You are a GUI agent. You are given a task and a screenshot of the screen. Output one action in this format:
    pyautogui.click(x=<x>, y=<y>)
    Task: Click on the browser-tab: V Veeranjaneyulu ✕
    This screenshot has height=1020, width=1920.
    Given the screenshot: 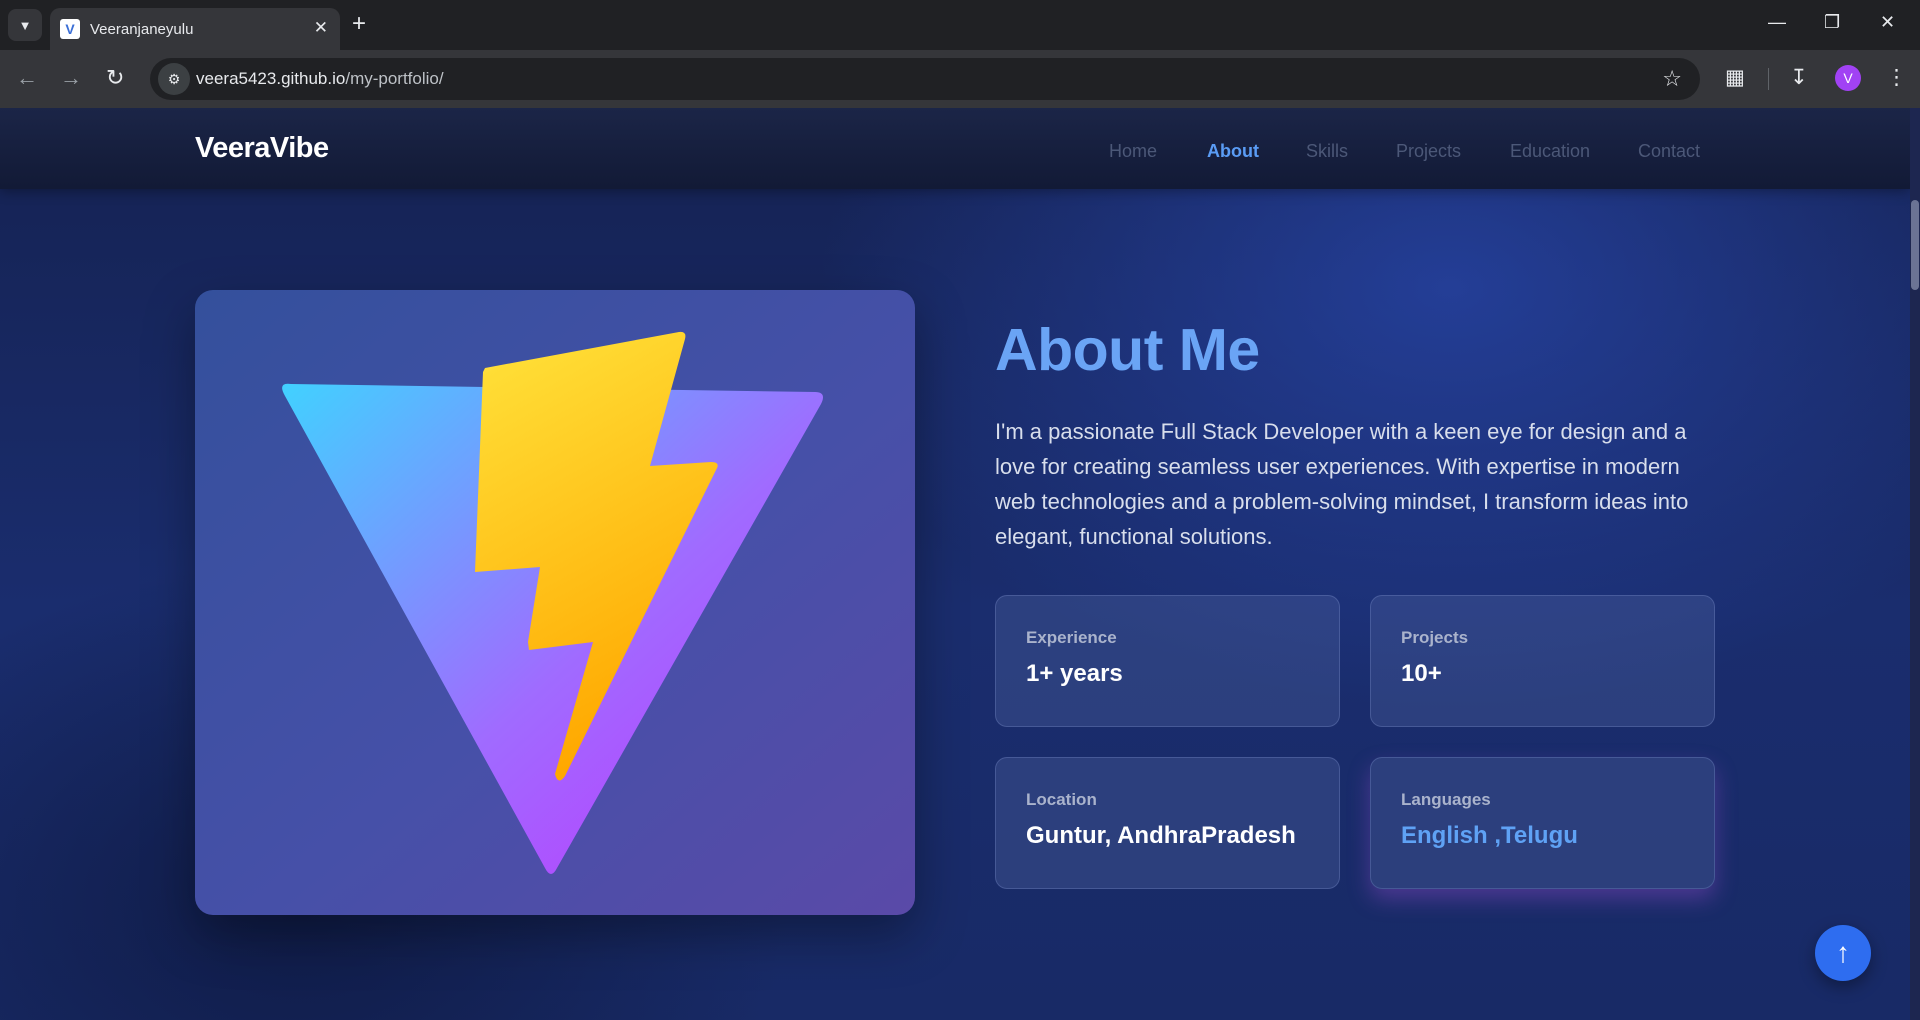 What is the action you would take?
    pyautogui.click(x=195, y=29)
    